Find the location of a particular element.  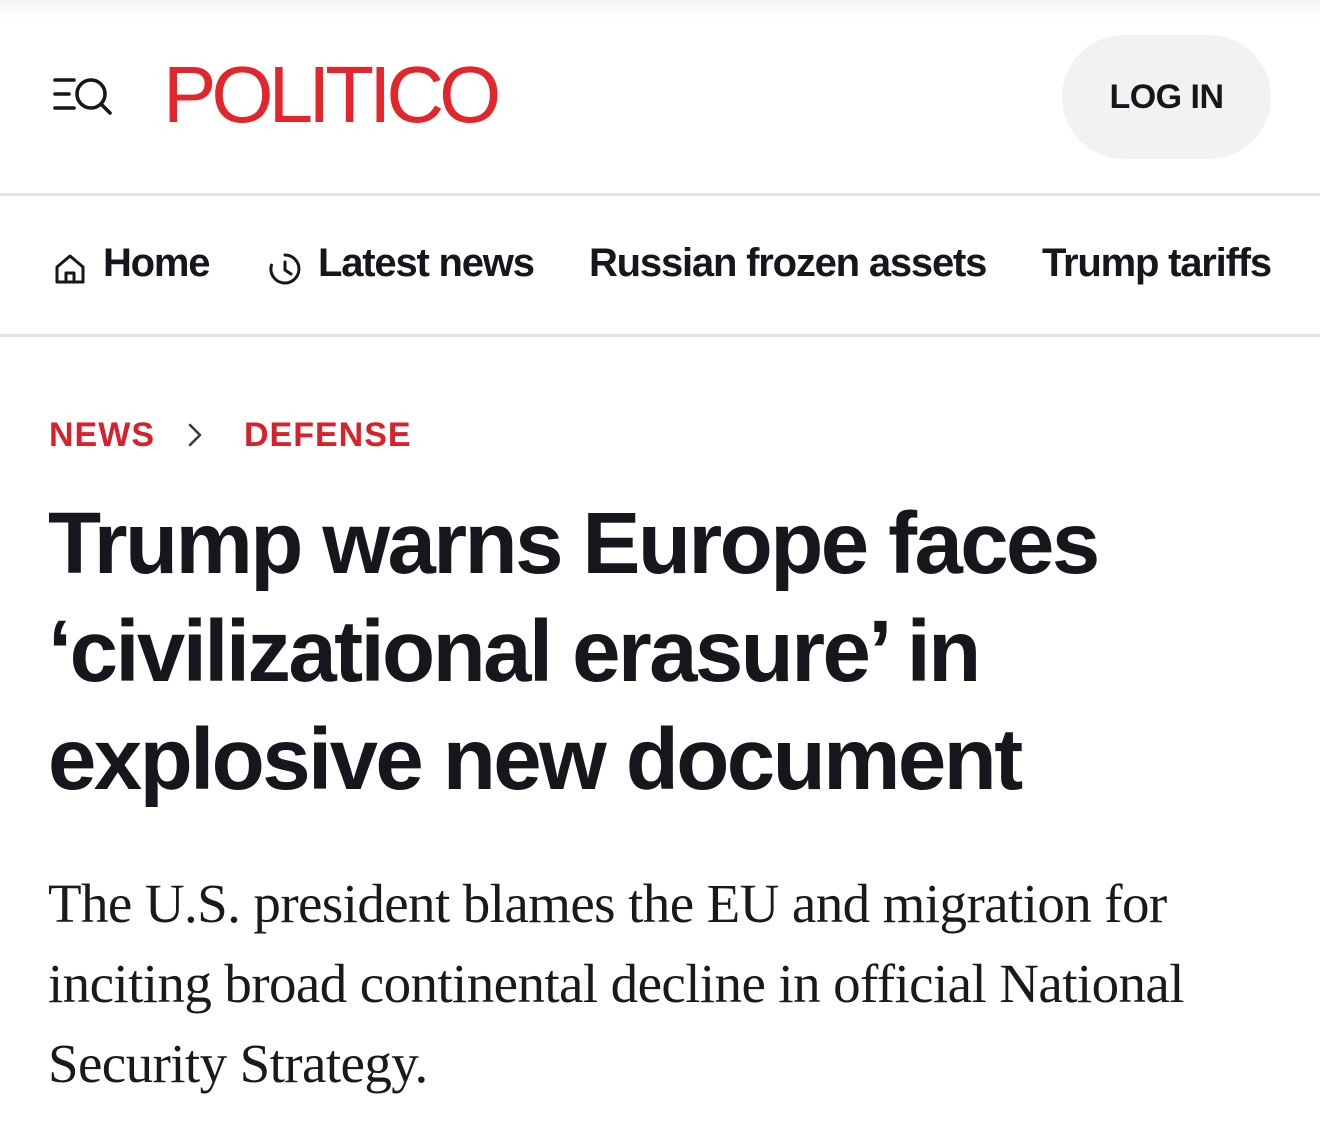

login-button: LOG IN is located at coordinates (1166, 97).